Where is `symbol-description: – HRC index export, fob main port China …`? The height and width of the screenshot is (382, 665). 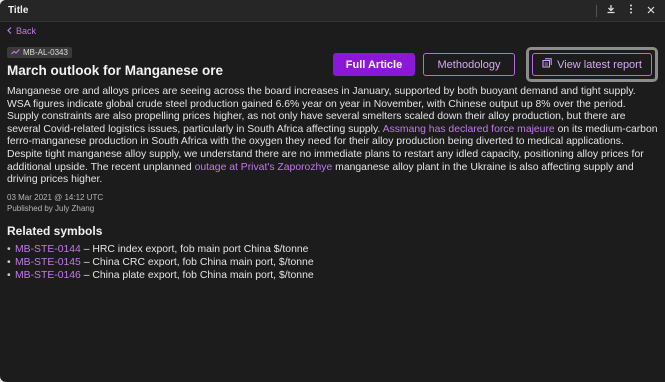
symbol-description: – HRC index export, fob main port China … is located at coordinates (194, 249).